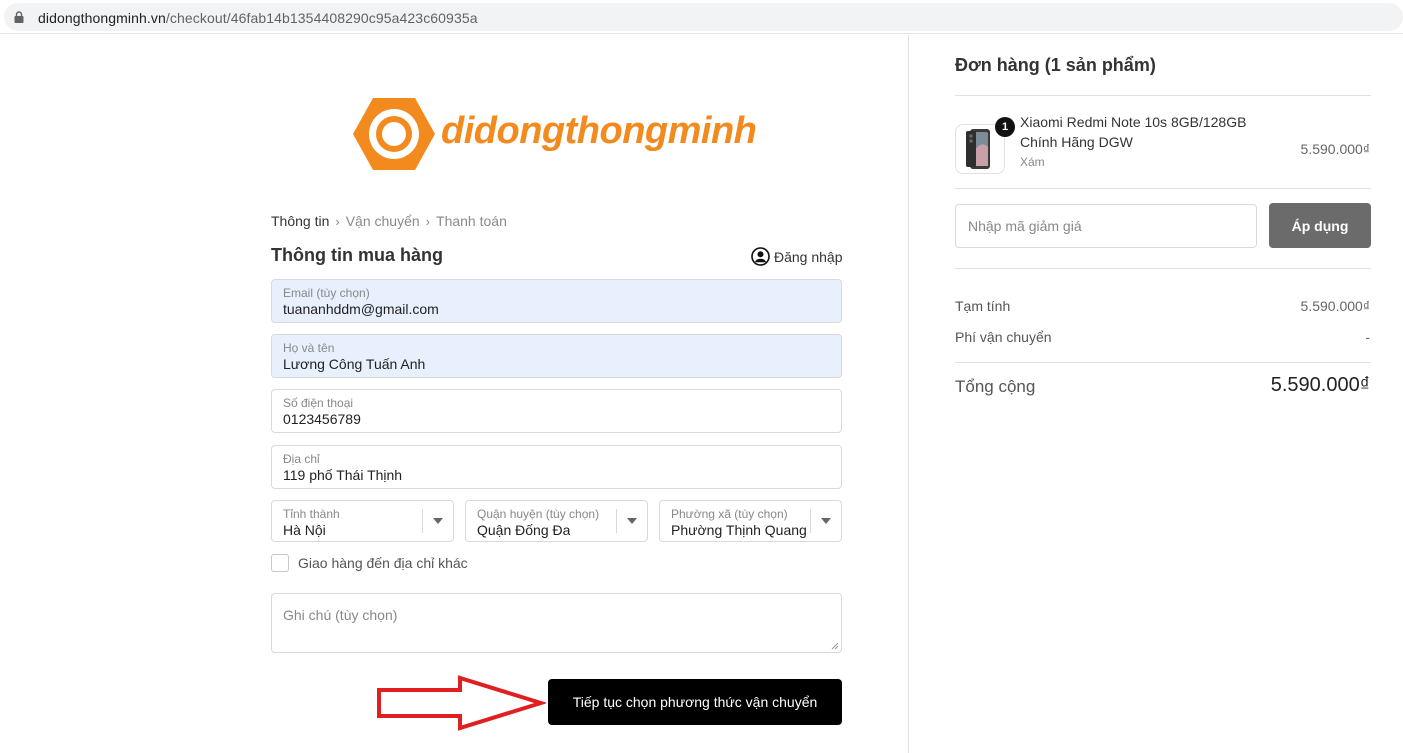  I want to click on email-label: Email (tùy chọn), so click(326, 293).